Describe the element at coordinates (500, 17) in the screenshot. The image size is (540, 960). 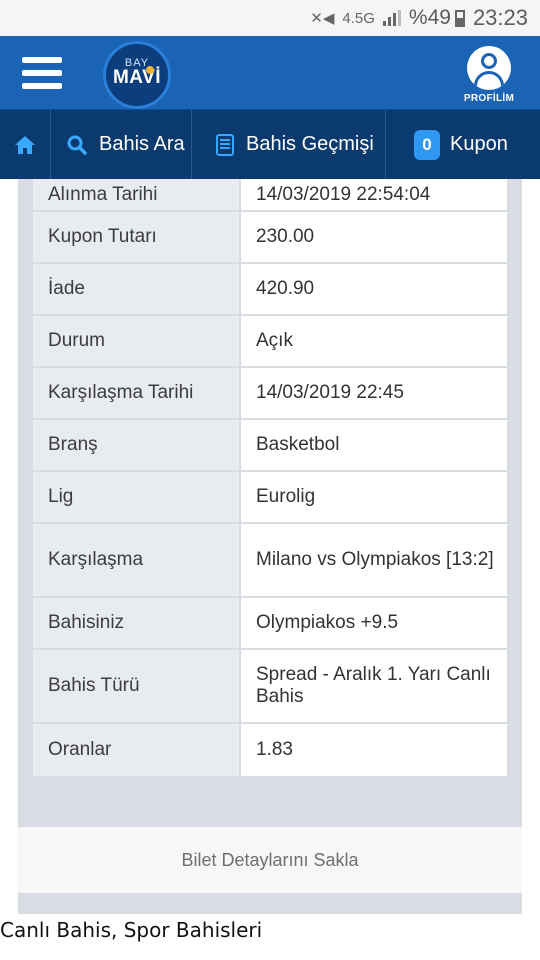
I see `clock: 23:23` at that location.